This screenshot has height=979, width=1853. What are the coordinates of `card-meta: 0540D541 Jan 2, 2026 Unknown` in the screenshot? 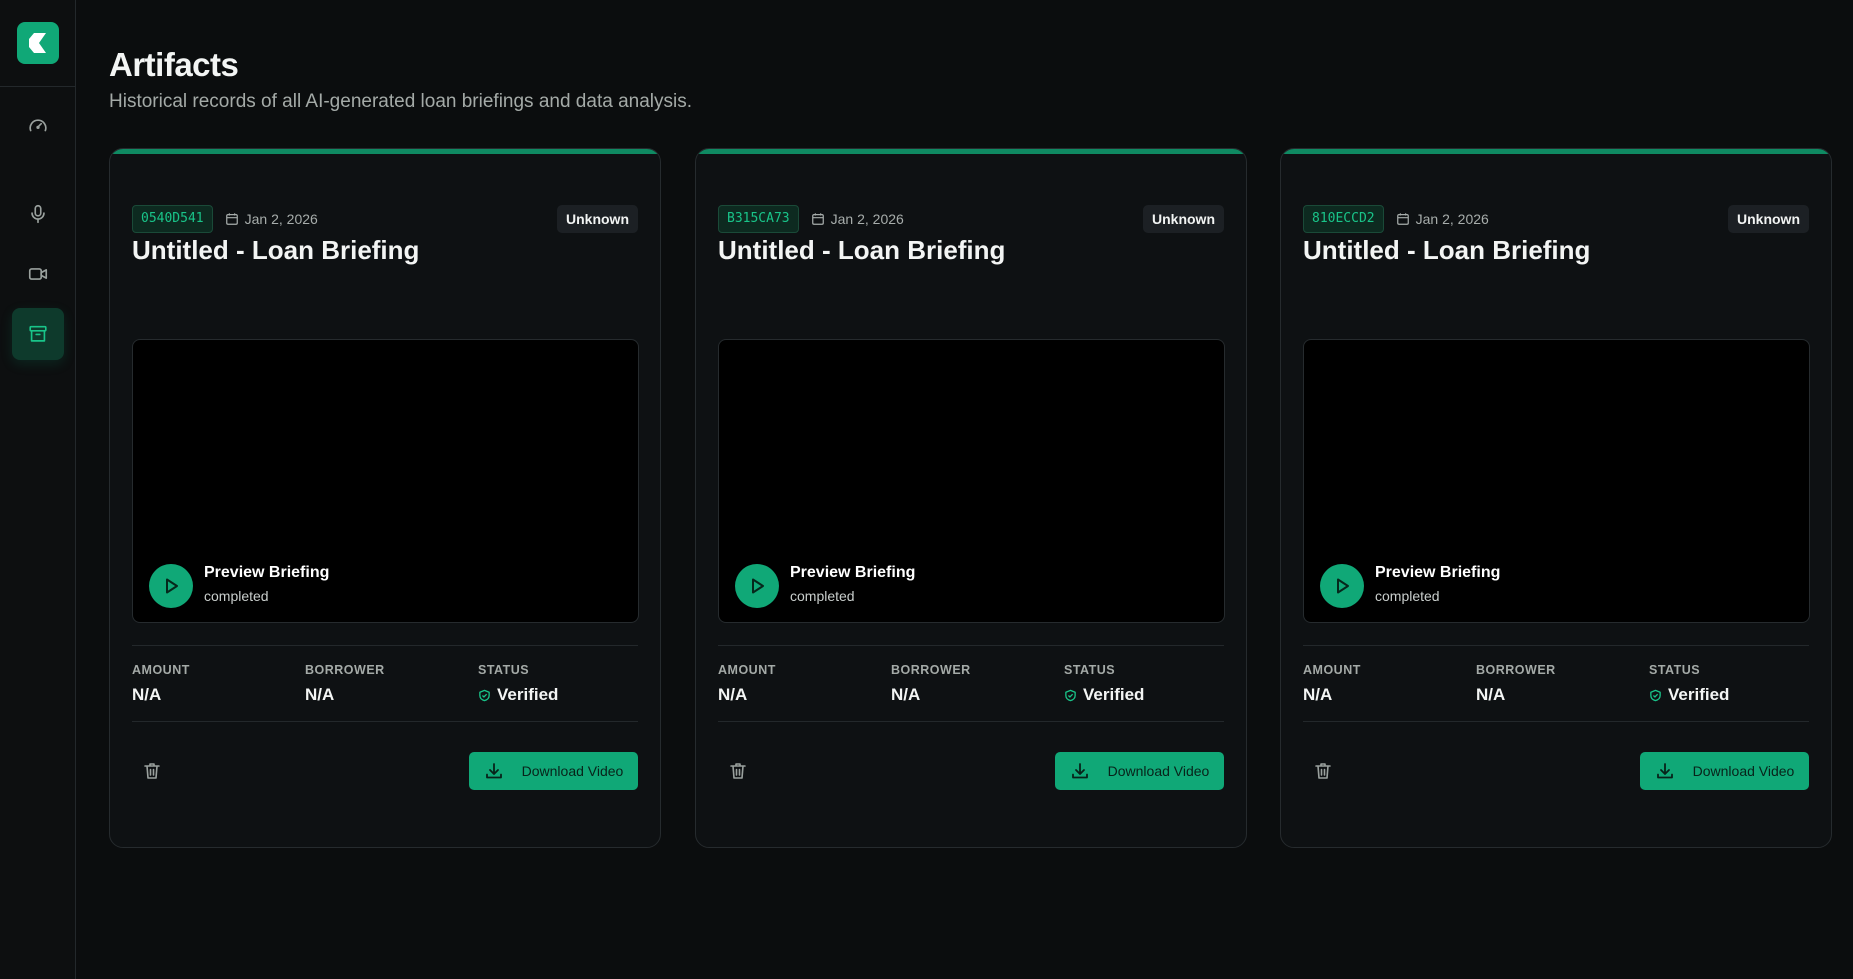 It's located at (385, 219).